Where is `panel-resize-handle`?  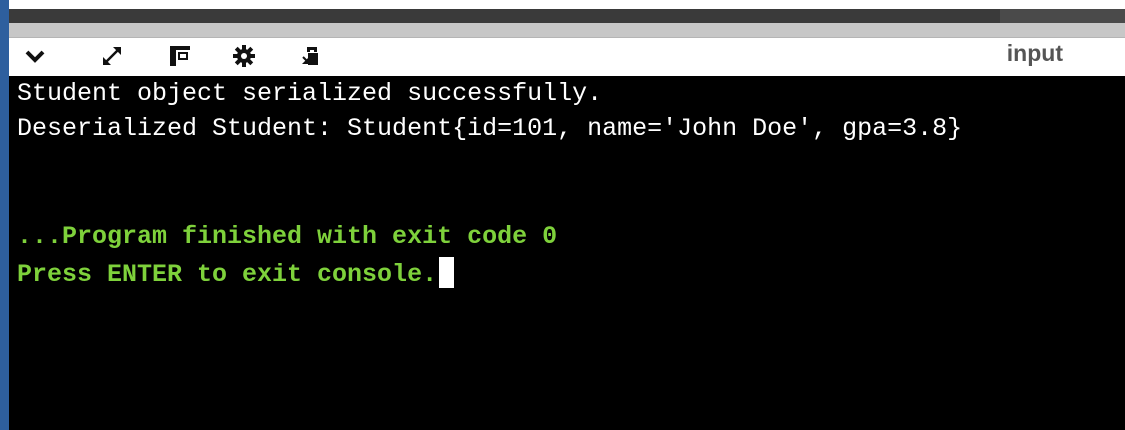 panel-resize-handle is located at coordinates (567, 30).